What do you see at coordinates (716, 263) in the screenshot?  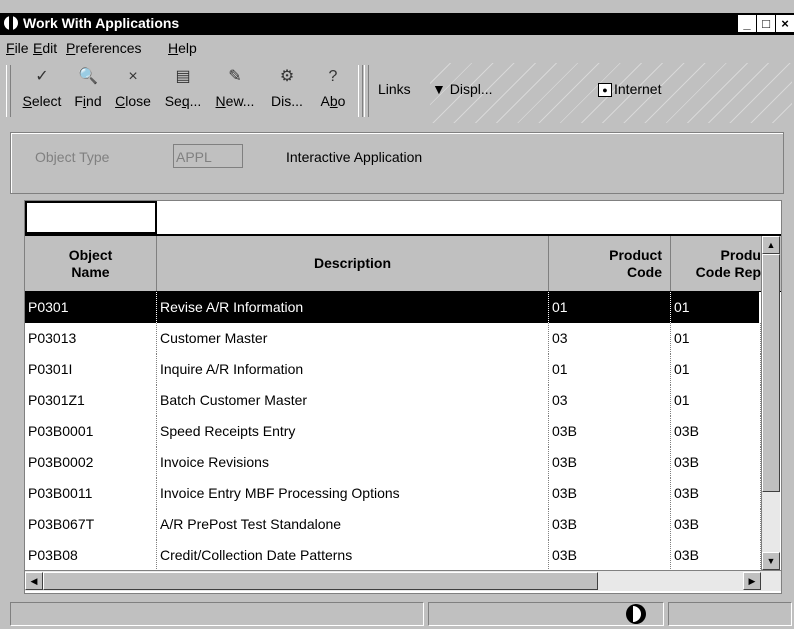 I see `column-header-product-code-rep: Produ Code Rep` at bounding box center [716, 263].